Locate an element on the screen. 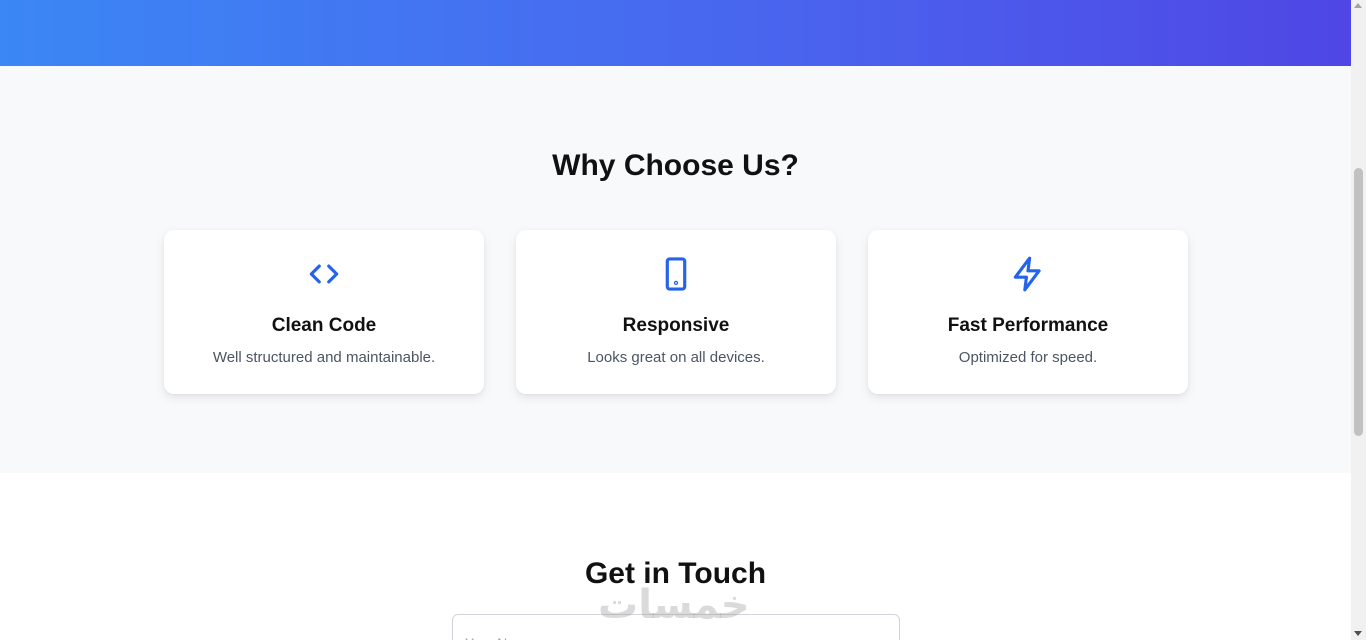 This screenshot has height=640, width=1366. code-icon is located at coordinates (324, 274).